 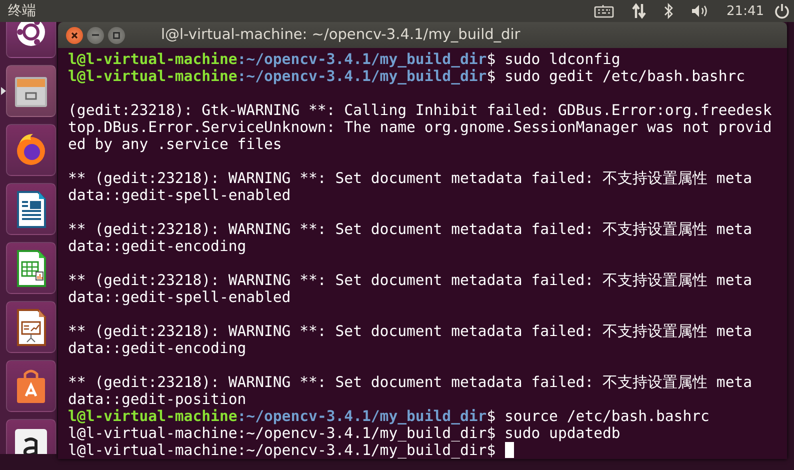 I want to click on bluetooth-icon, so click(x=668, y=11).